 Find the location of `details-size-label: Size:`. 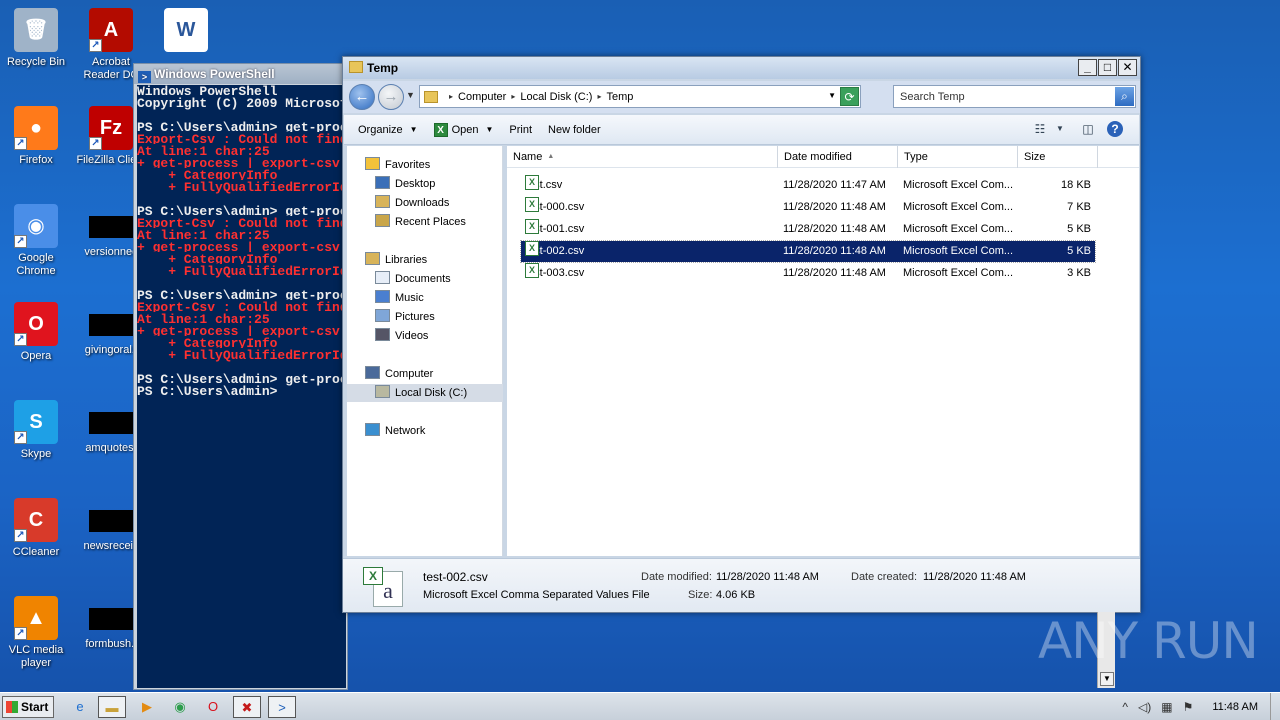

details-size-label: Size: is located at coordinates (700, 595).